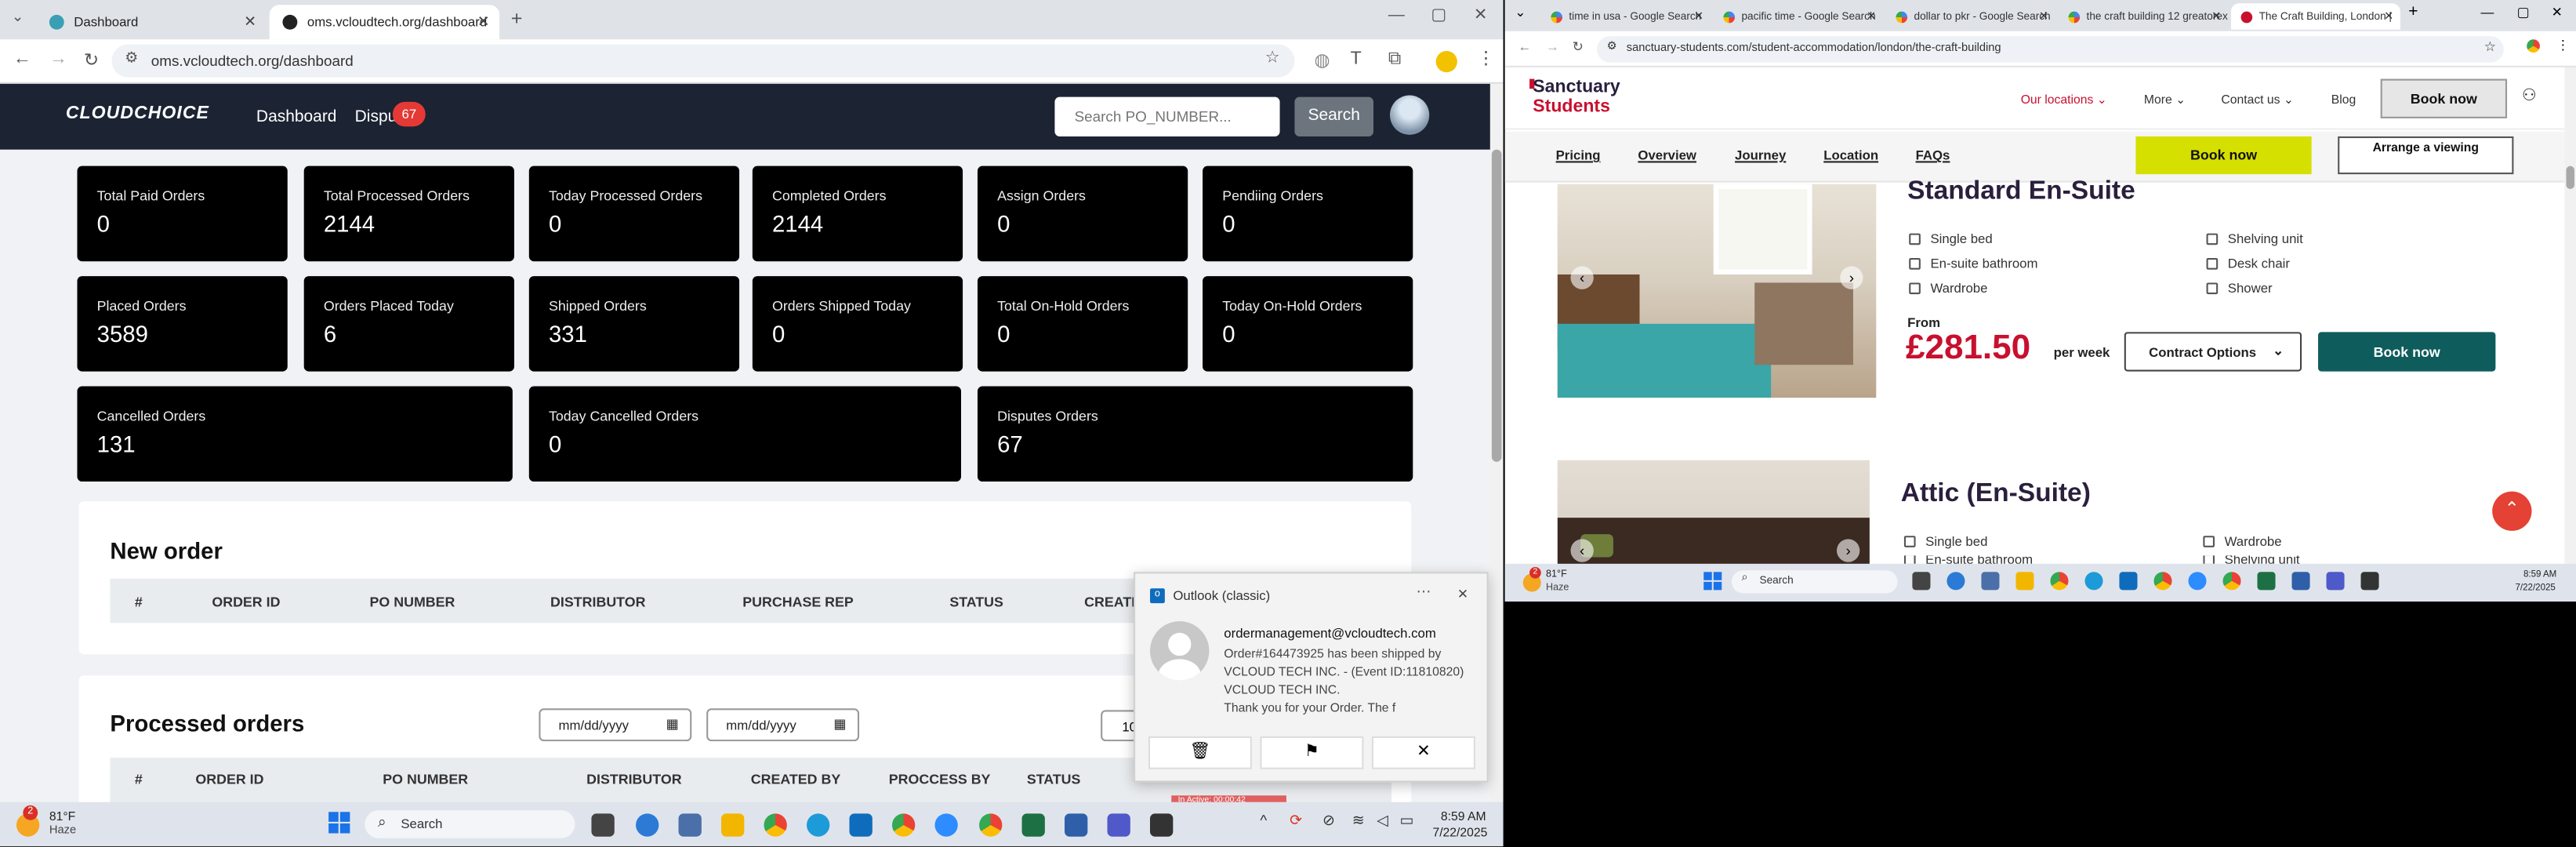 Image resolution: width=2576 pixels, height=847 pixels. Describe the element at coordinates (1082, 324) in the screenshot. I see `stat-card: Total On-Hold Orders 0` at that location.